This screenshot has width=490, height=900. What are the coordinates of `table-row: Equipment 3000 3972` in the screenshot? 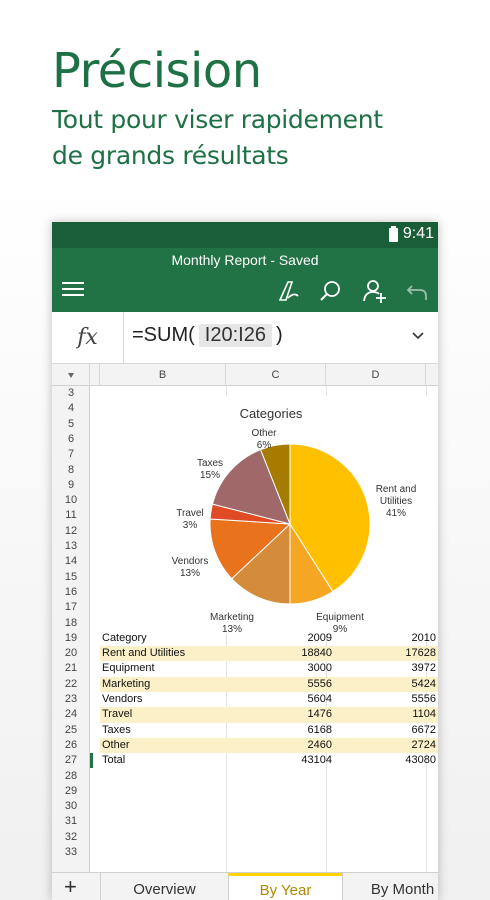 It's located at (269, 668).